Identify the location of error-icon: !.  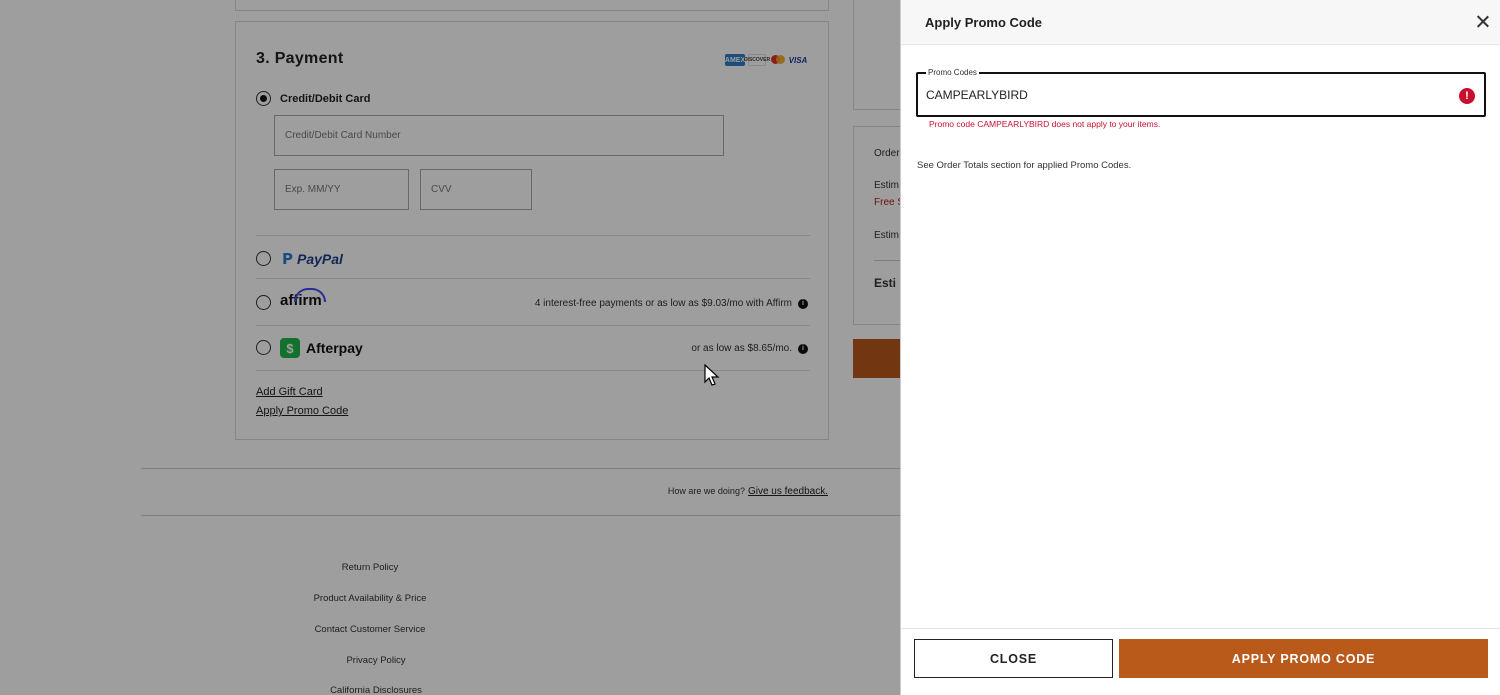
(1467, 96).